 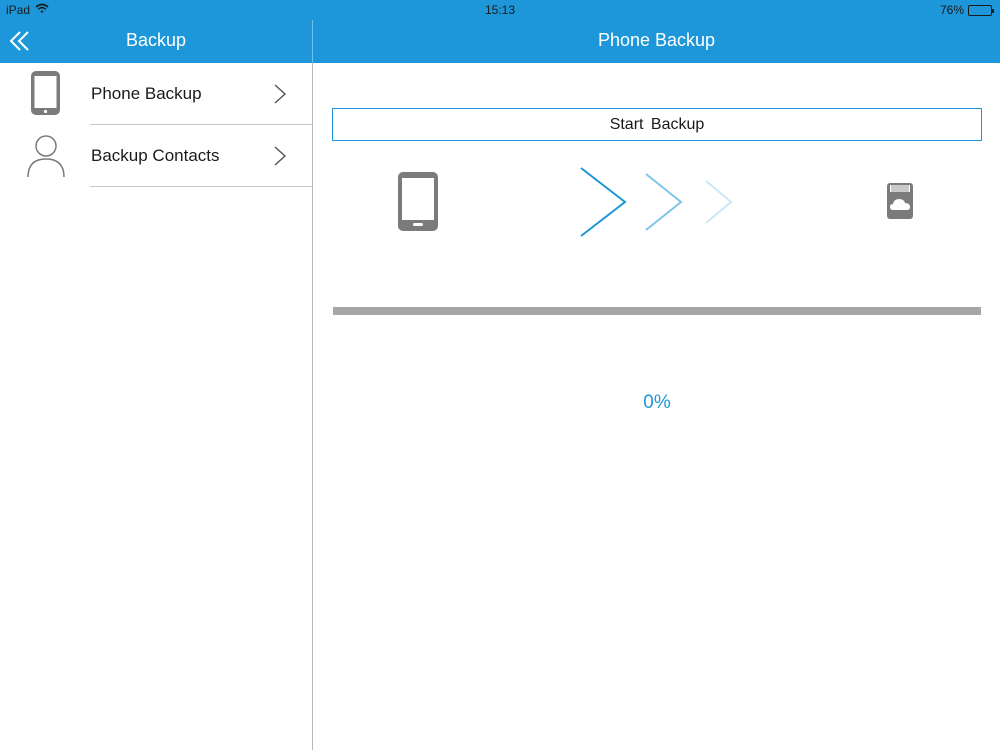 What do you see at coordinates (201, 186) in the screenshot?
I see `row-separator` at bounding box center [201, 186].